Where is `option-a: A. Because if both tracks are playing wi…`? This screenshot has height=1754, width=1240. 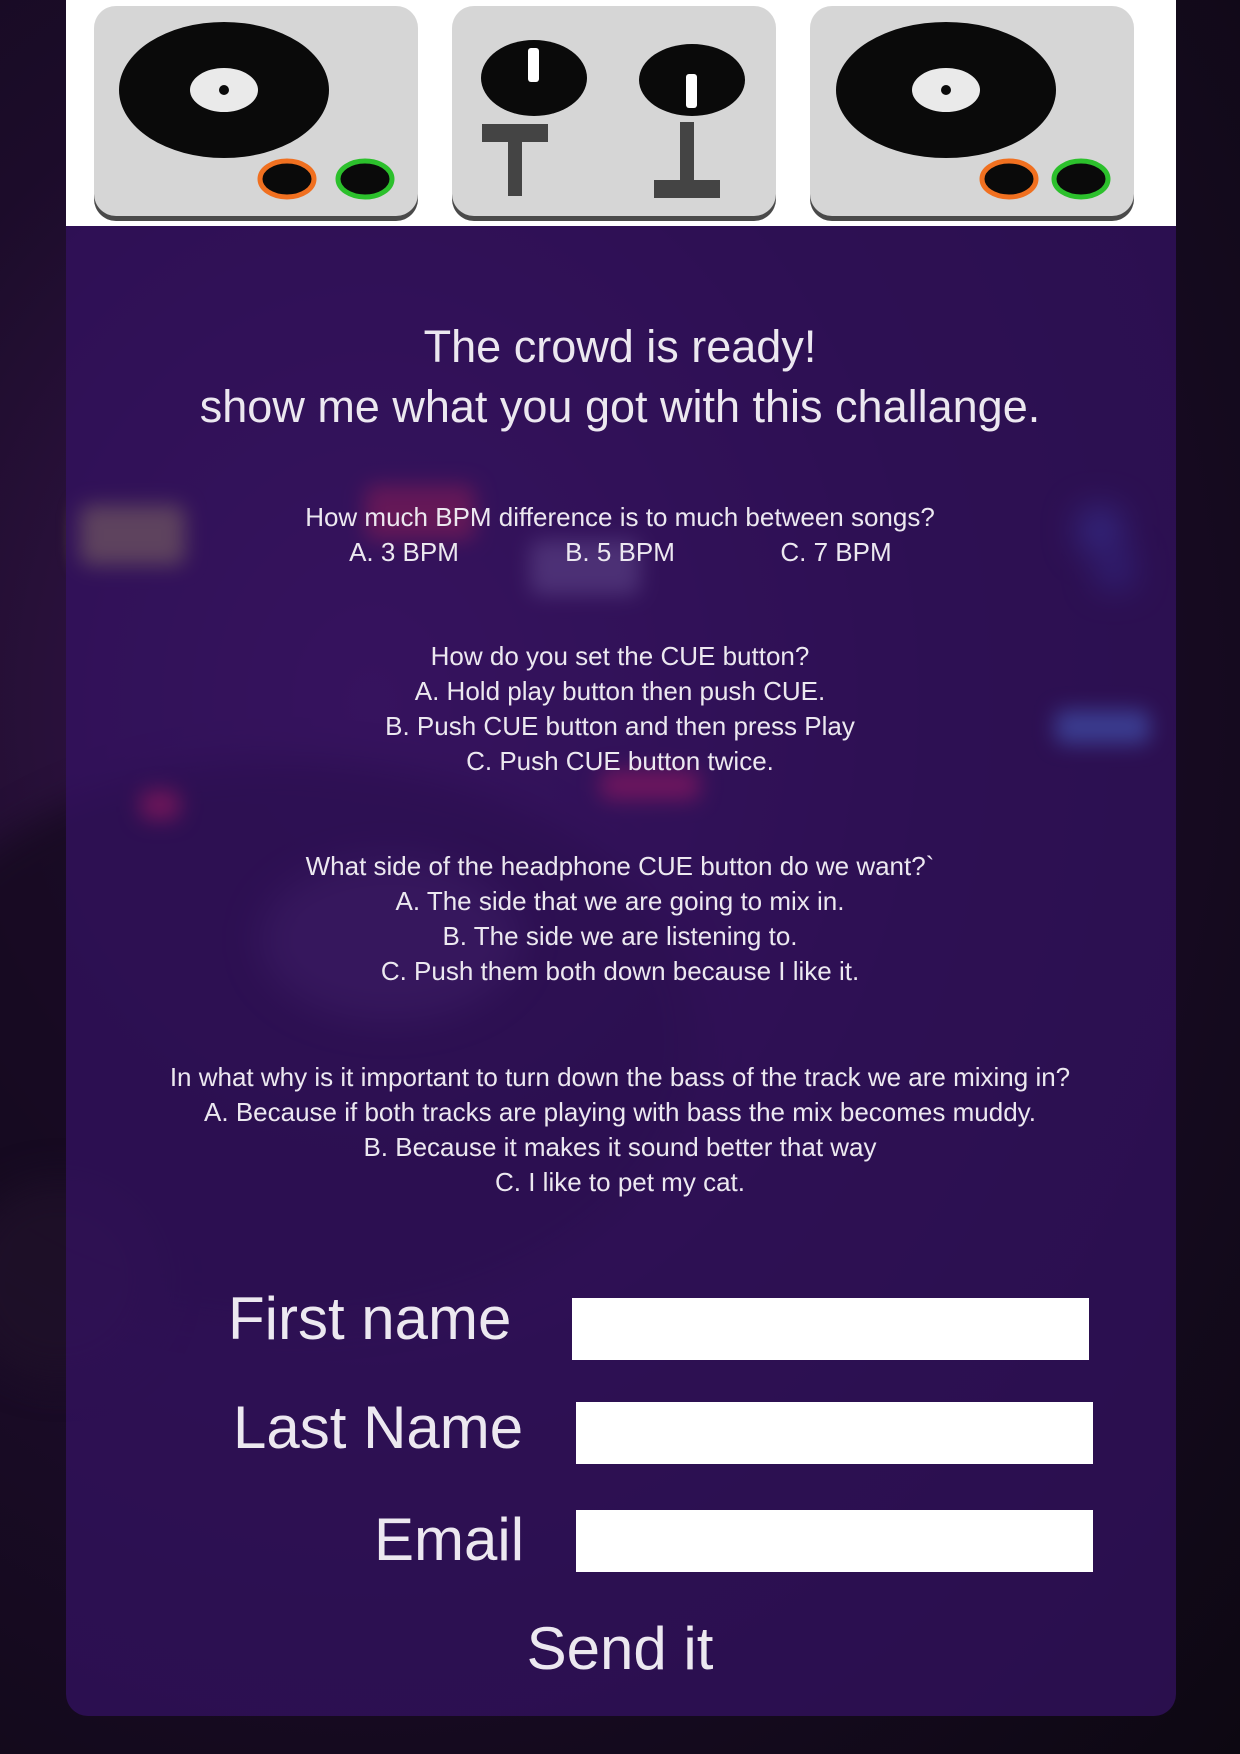 option-a: A. Because if both tracks are playing wi… is located at coordinates (620, 1112).